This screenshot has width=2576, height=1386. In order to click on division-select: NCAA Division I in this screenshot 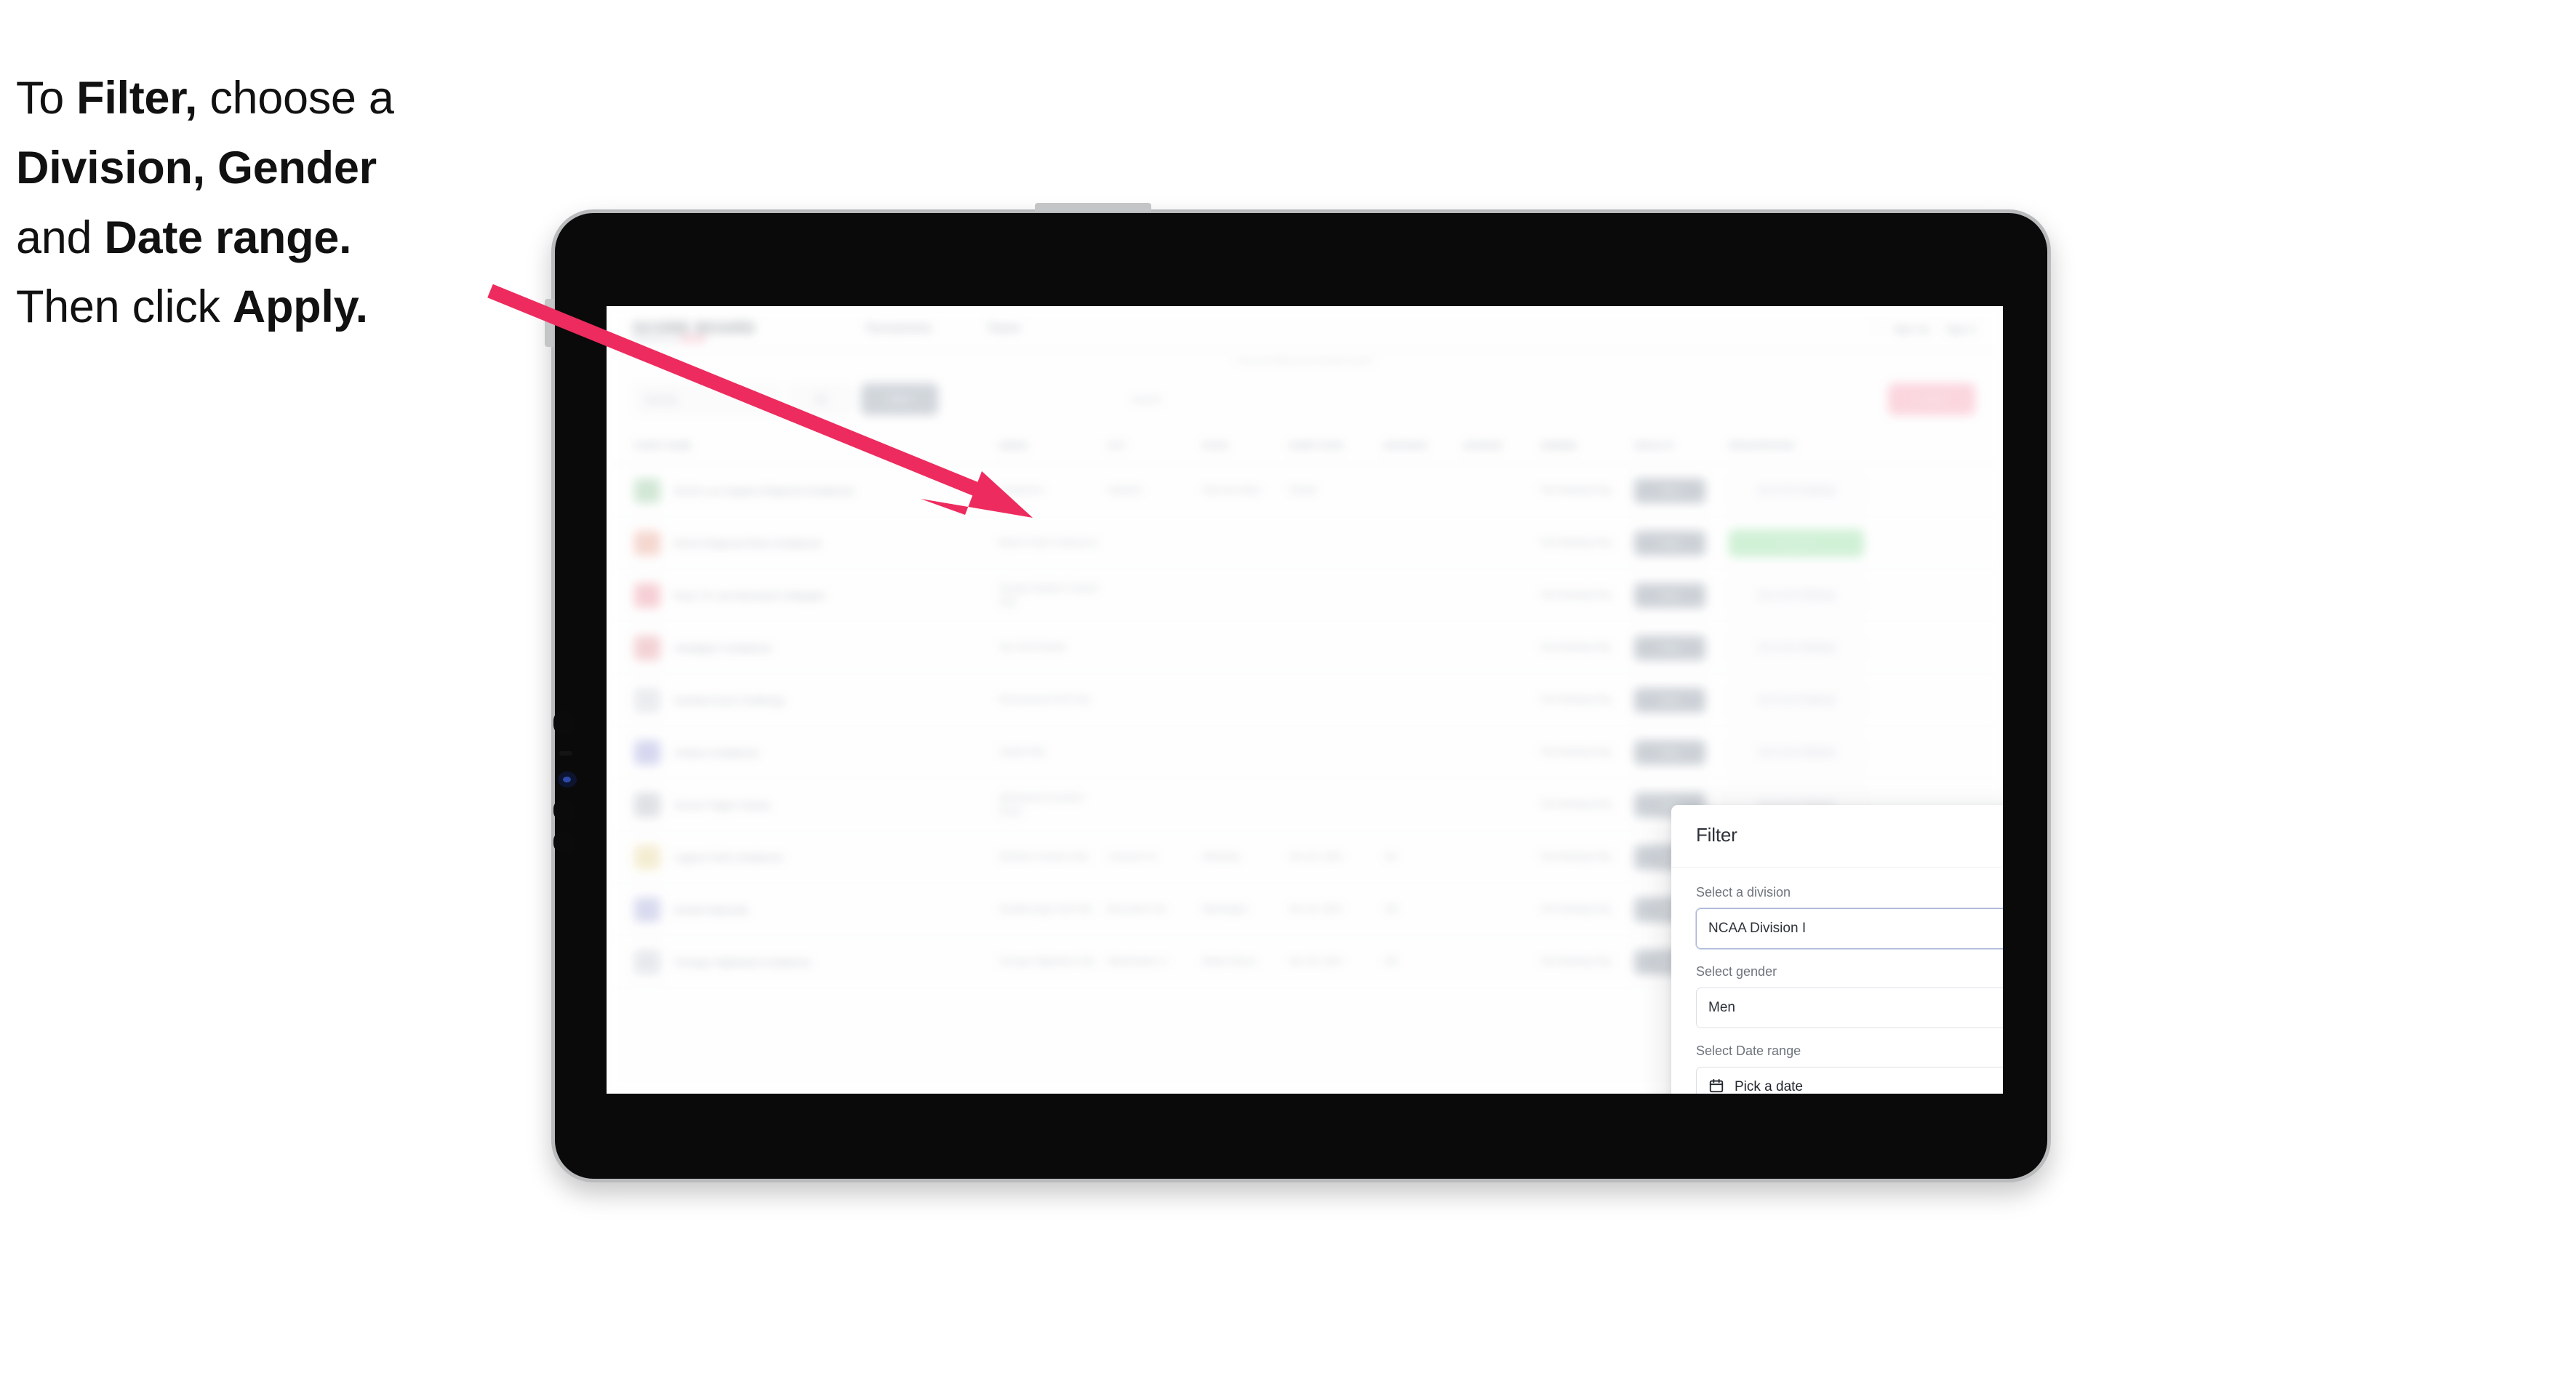, I will do `click(1849, 928)`.